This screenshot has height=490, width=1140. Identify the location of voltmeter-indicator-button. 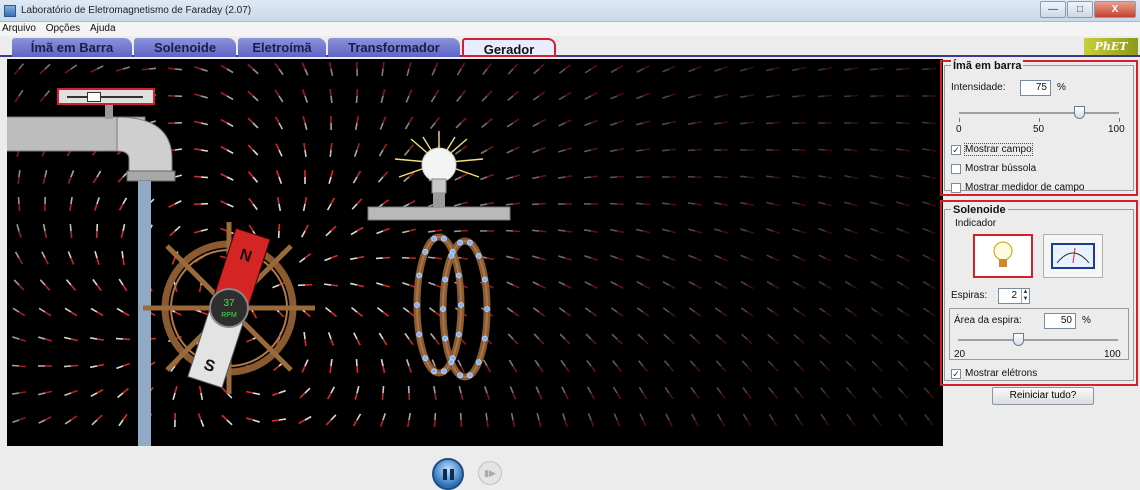
(1073, 256).